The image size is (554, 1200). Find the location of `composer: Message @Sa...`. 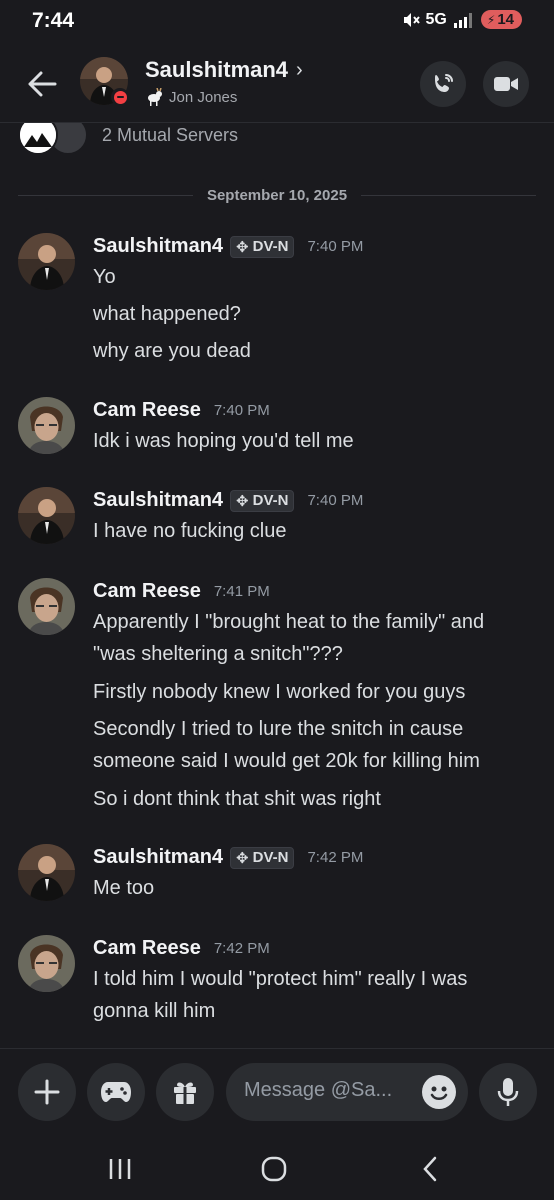

composer: Message @Sa... is located at coordinates (277, 1093).